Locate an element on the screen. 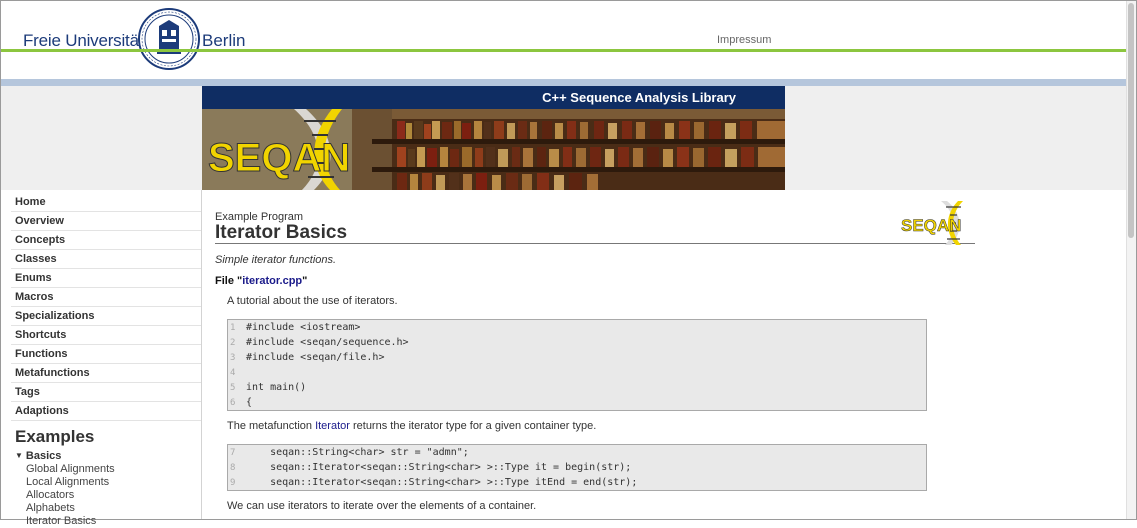  seqan-small-logo: SEQAN is located at coordinates (932, 223).